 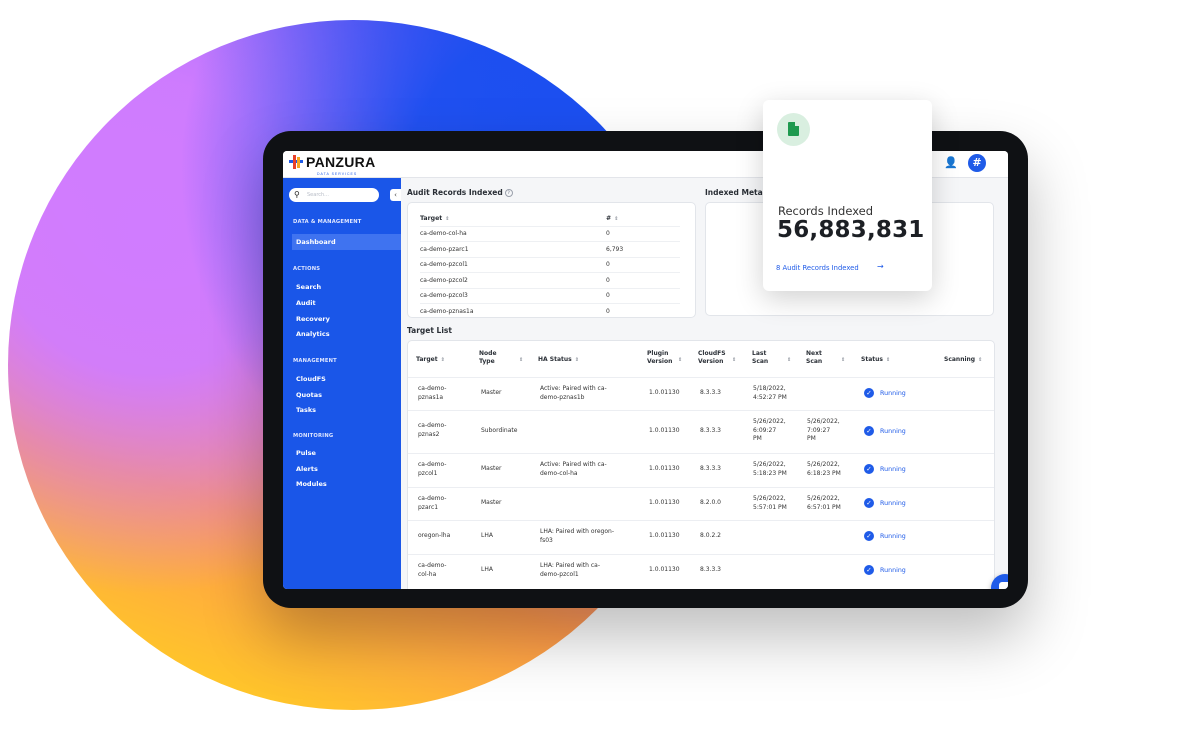 What do you see at coordinates (311, 484) in the screenshot?
I see `sidebar-item-modules: Modules` at bounding box center [311, 484].